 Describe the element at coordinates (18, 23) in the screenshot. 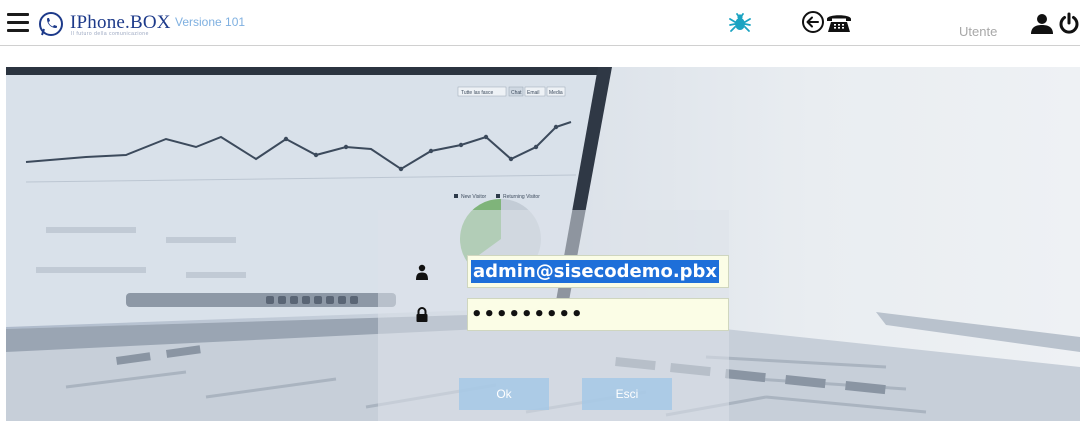

I see `hamburger-icon` at that location.